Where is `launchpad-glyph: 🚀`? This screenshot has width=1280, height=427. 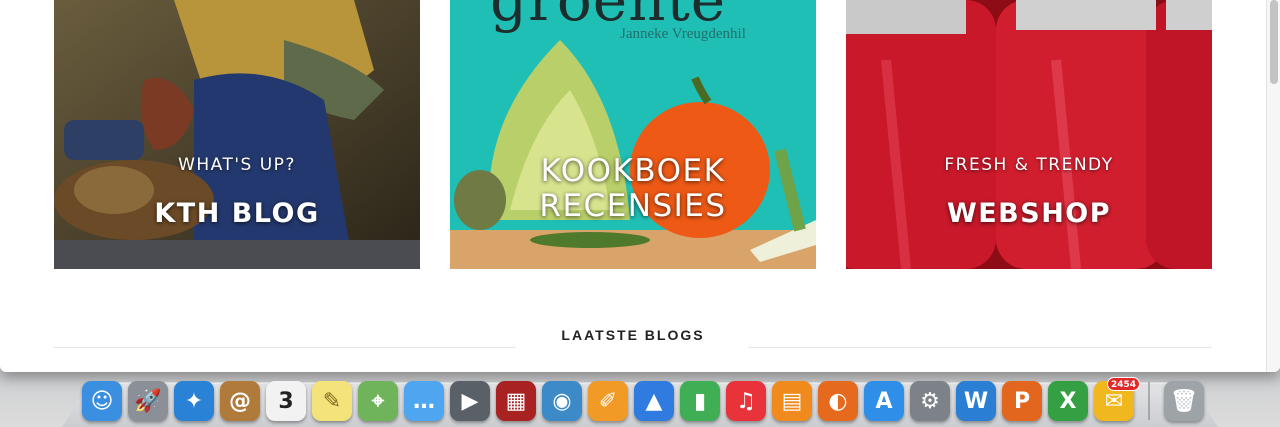 launchpad-glyph: 🚀 is located at coordinates (148, 401).